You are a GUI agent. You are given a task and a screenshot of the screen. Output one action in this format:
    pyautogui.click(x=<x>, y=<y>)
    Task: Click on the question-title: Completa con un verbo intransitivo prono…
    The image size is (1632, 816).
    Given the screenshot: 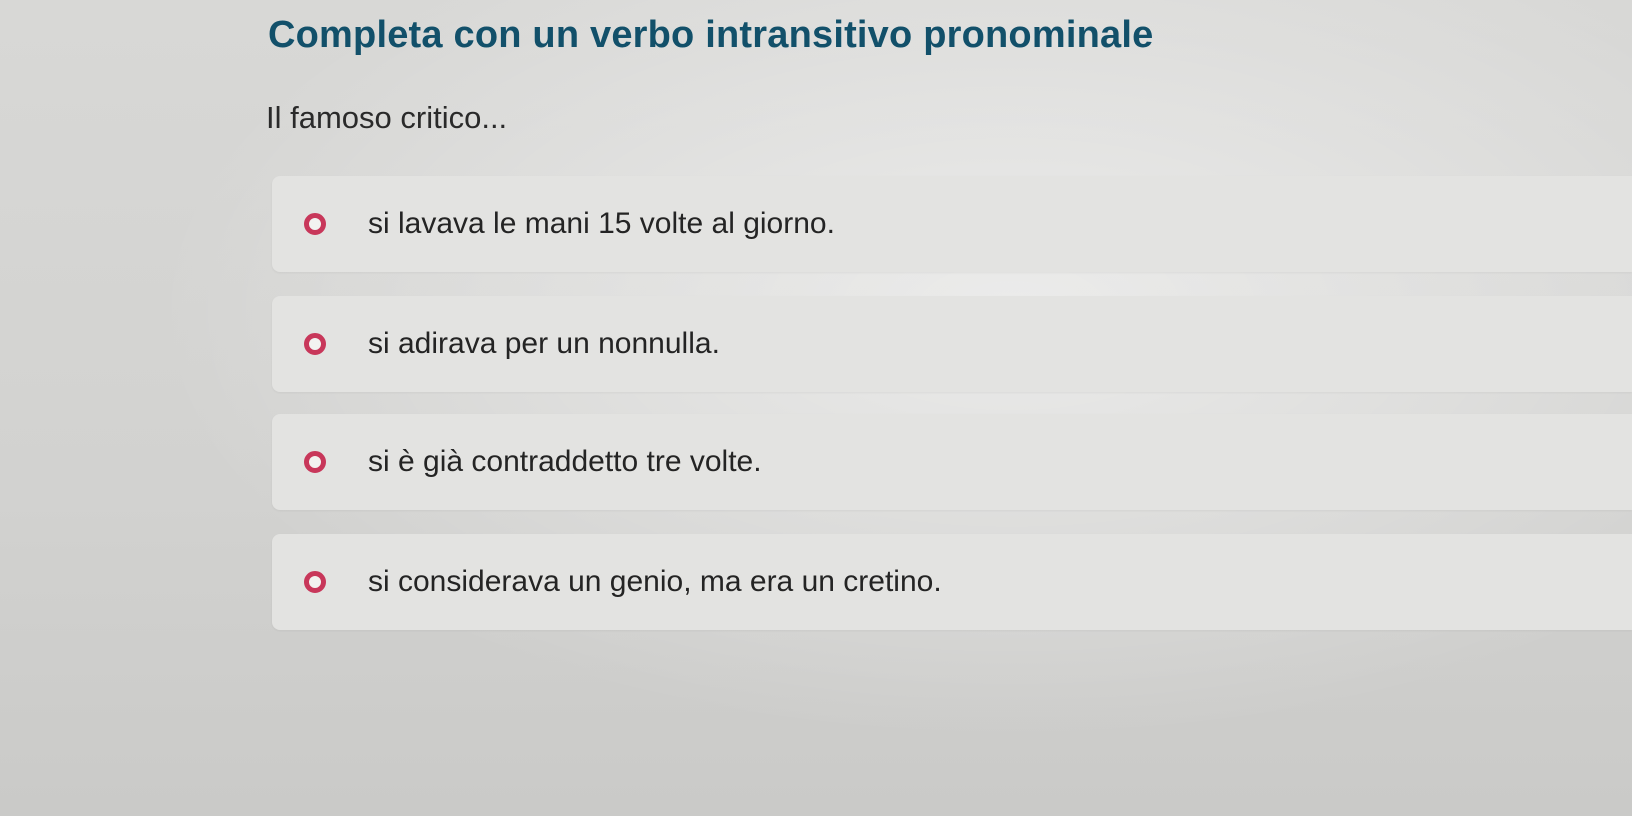 What is the action you would take?
    pyautogui.click(x=711, y=35)
    